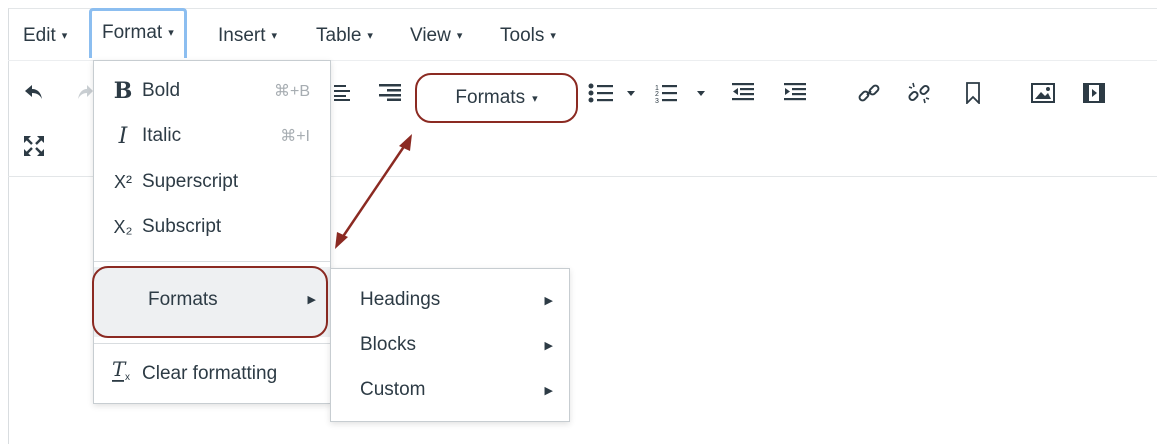  Describe the element at coordinates (212, 374) in the screenshot. I see `menu-item-clear-formatting: Tx Clear formatting` at that location.